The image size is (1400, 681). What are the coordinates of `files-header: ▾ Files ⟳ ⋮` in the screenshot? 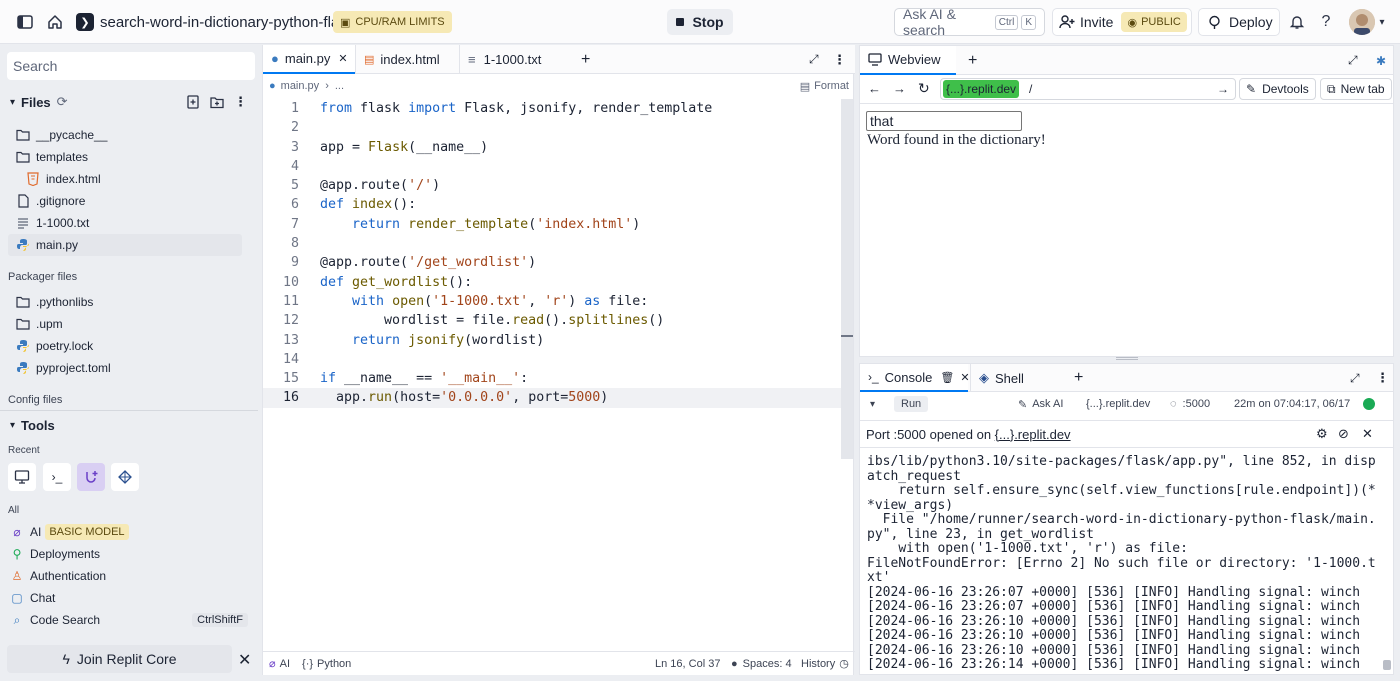 It's located at (128, 102).